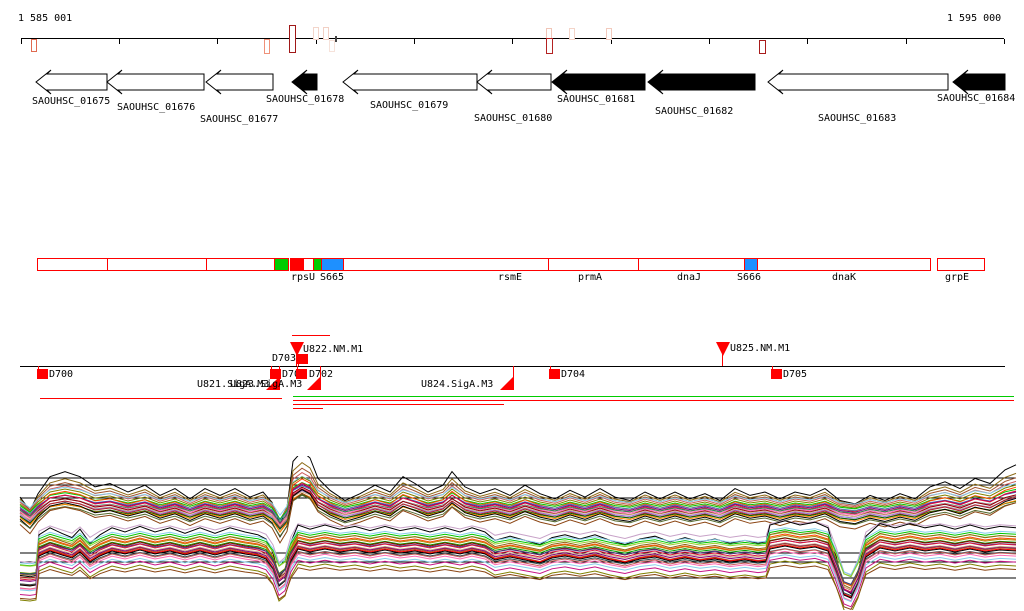 The width and height of the screenshot is (1024, 611). I want to click on gene-arrow-label: SAOUHSC_01684, so click(976, 98).